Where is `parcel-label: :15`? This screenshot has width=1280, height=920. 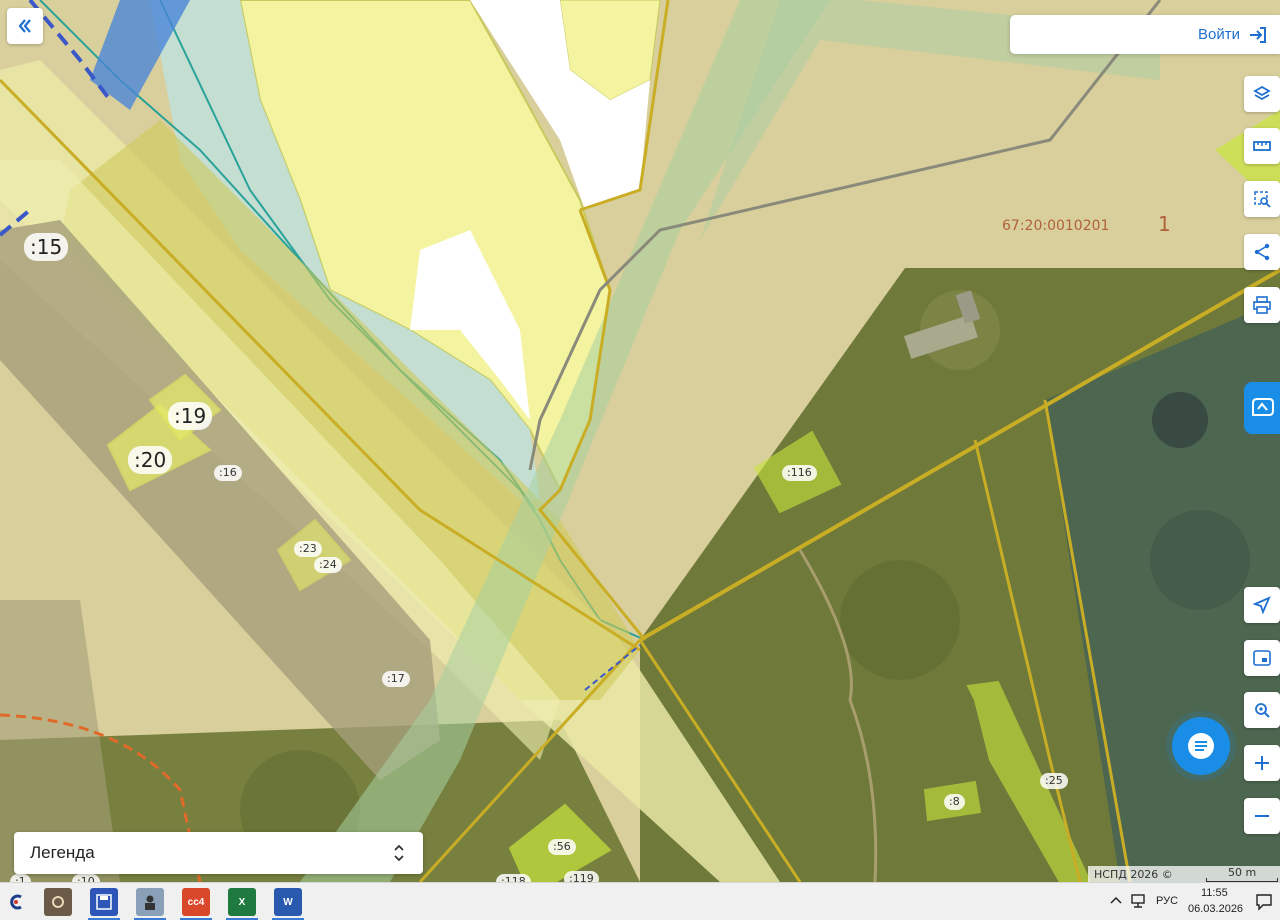 parcel-label: :15 is located at coordinates (46, 247).